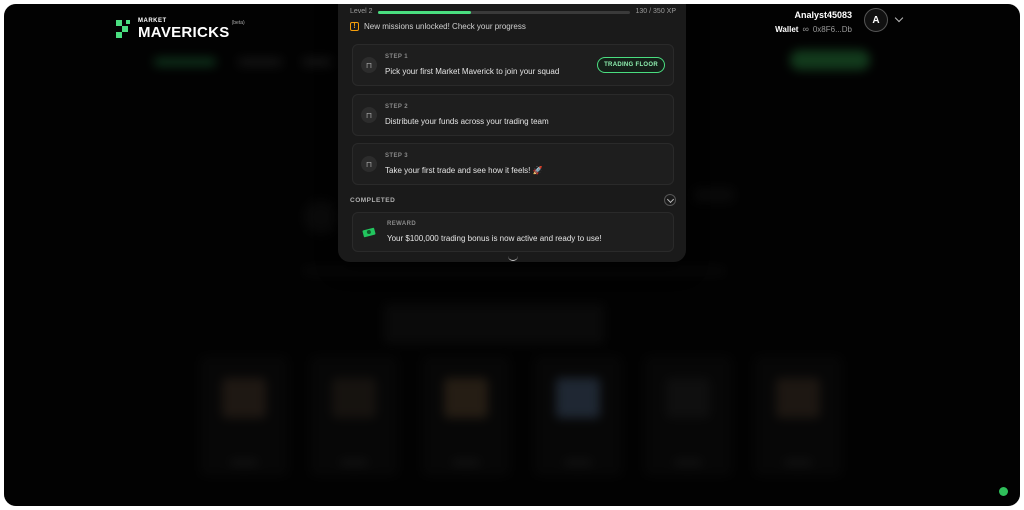 Image resolution: width=1024 pixels, height=510 pixels. What do you see at coordinates (876, 20) in the screenshot?
I see `avatar: A` at bounding box center [876, 20].